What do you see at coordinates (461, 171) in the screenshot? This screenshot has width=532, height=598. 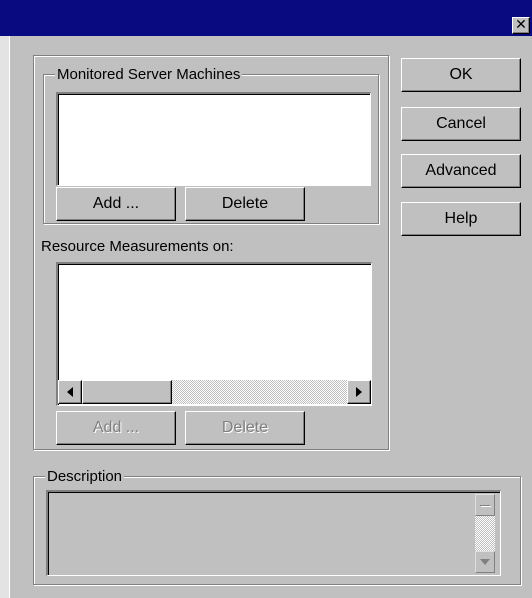 I see `advanced-button: Advanced` at bounding box center [461, 171].